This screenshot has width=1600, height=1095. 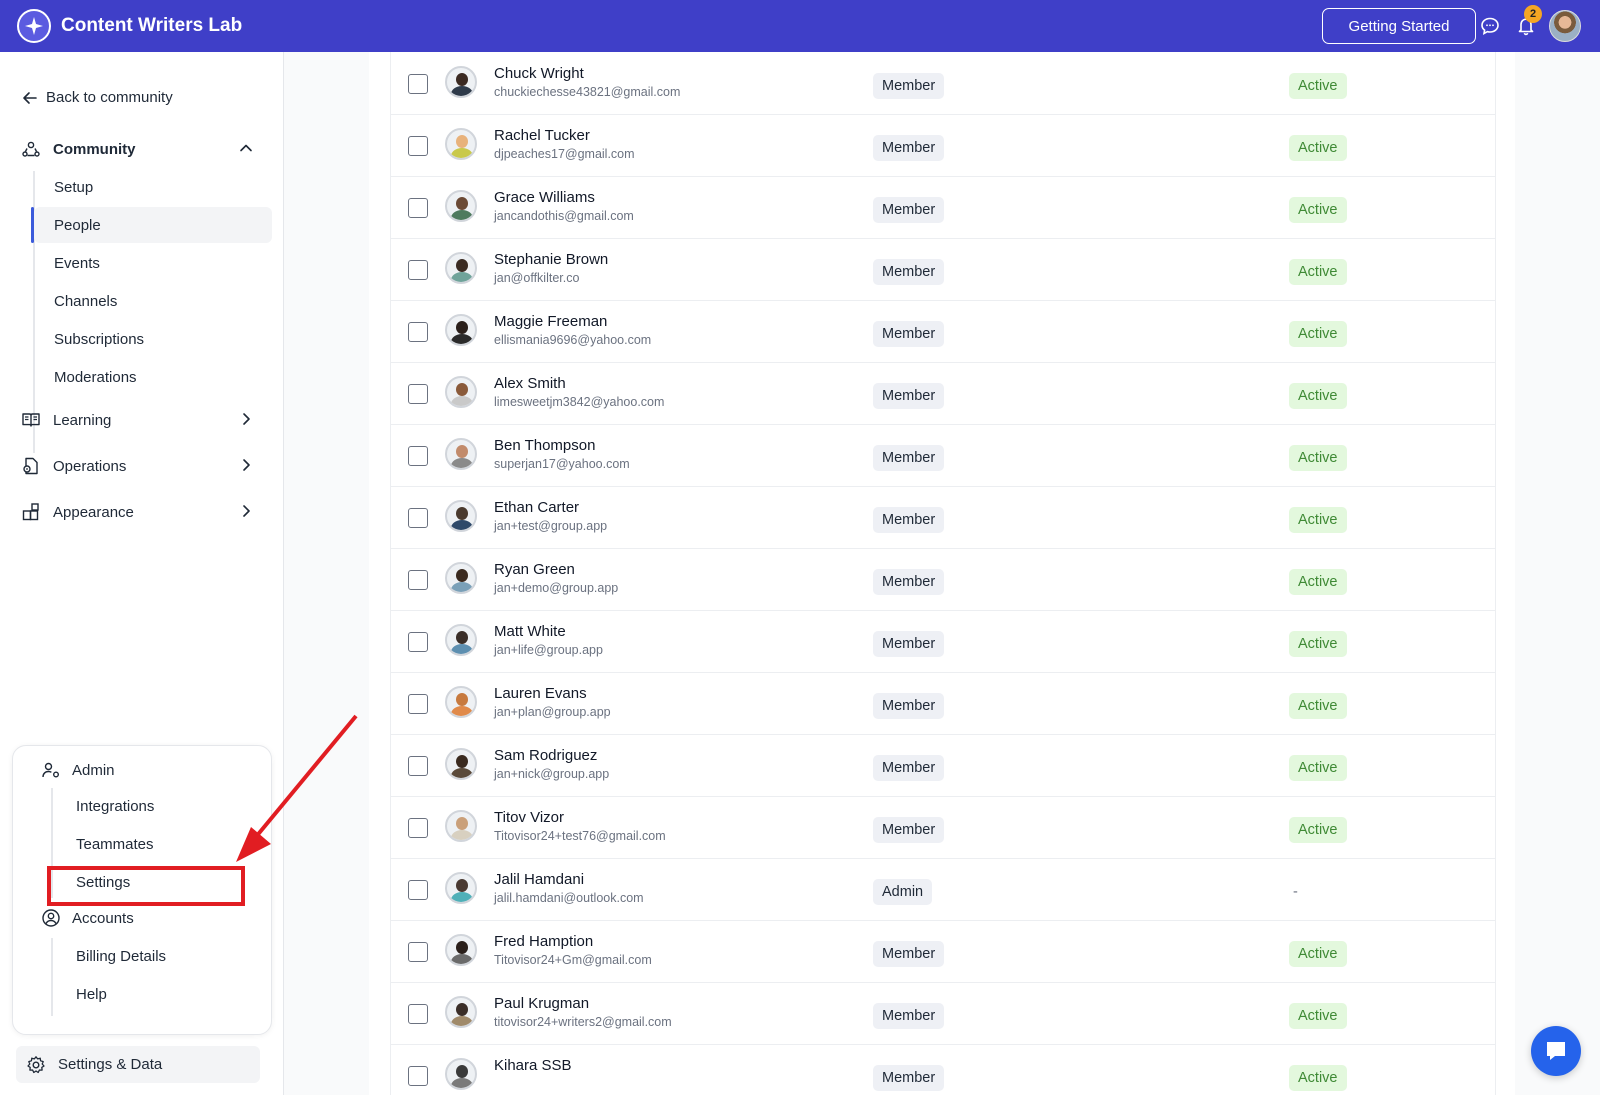 What do you see at coordinates (564, 216) in the screenshot?
I see `member-email: jancandothis@gmail.com` at bounding box center [564, 216].